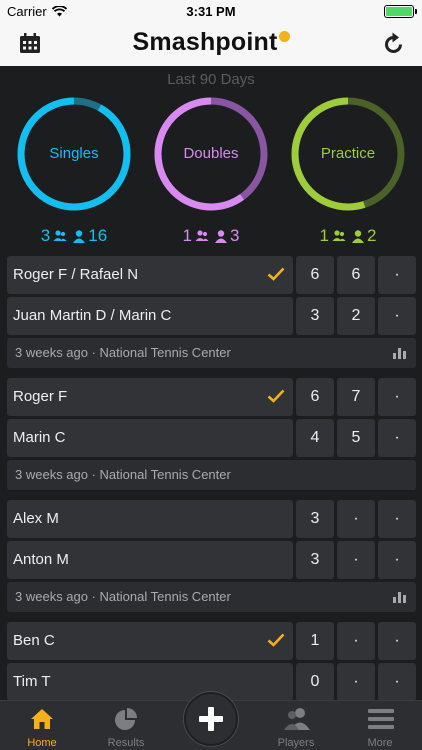 The width and height of the screenshot is (422, 750). What do you see at coordinates (284, 36) in the screenshot?
I see `tennis-ball-icon` at bounding box center [284, 36].